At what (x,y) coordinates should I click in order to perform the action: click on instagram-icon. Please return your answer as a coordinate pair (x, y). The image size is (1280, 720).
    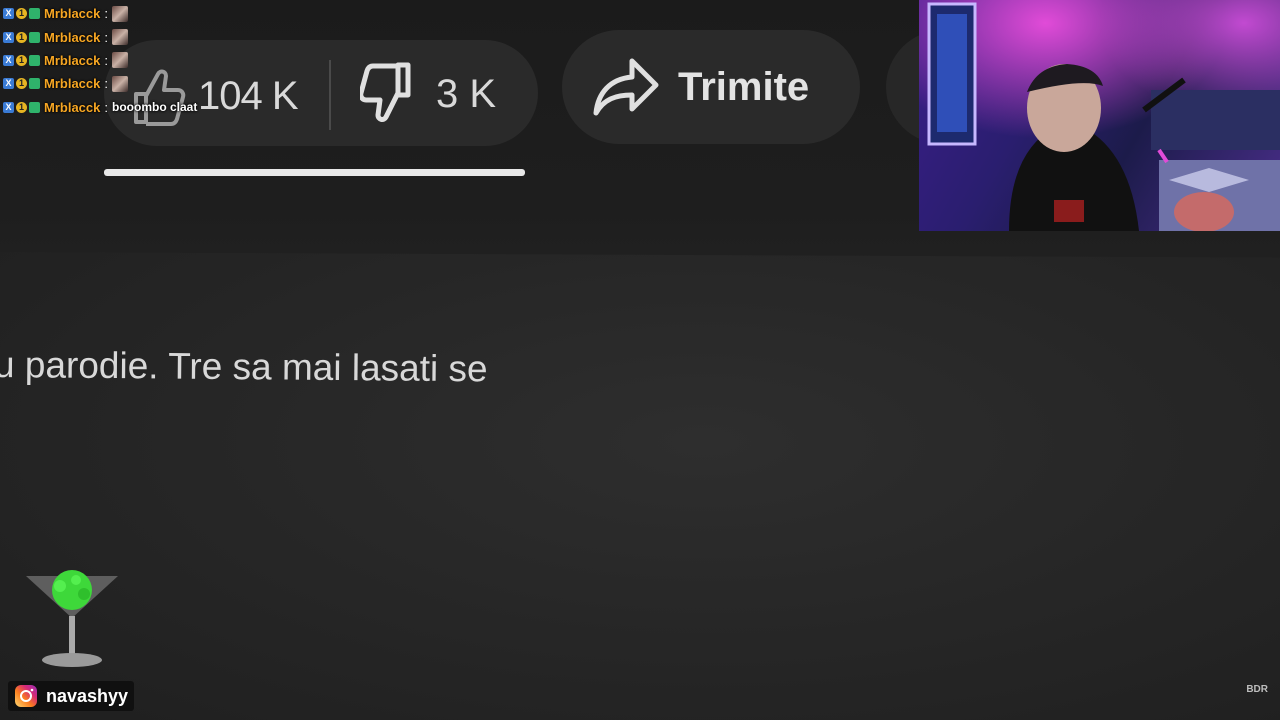
    Looking at the image, I should click on (26, 696).